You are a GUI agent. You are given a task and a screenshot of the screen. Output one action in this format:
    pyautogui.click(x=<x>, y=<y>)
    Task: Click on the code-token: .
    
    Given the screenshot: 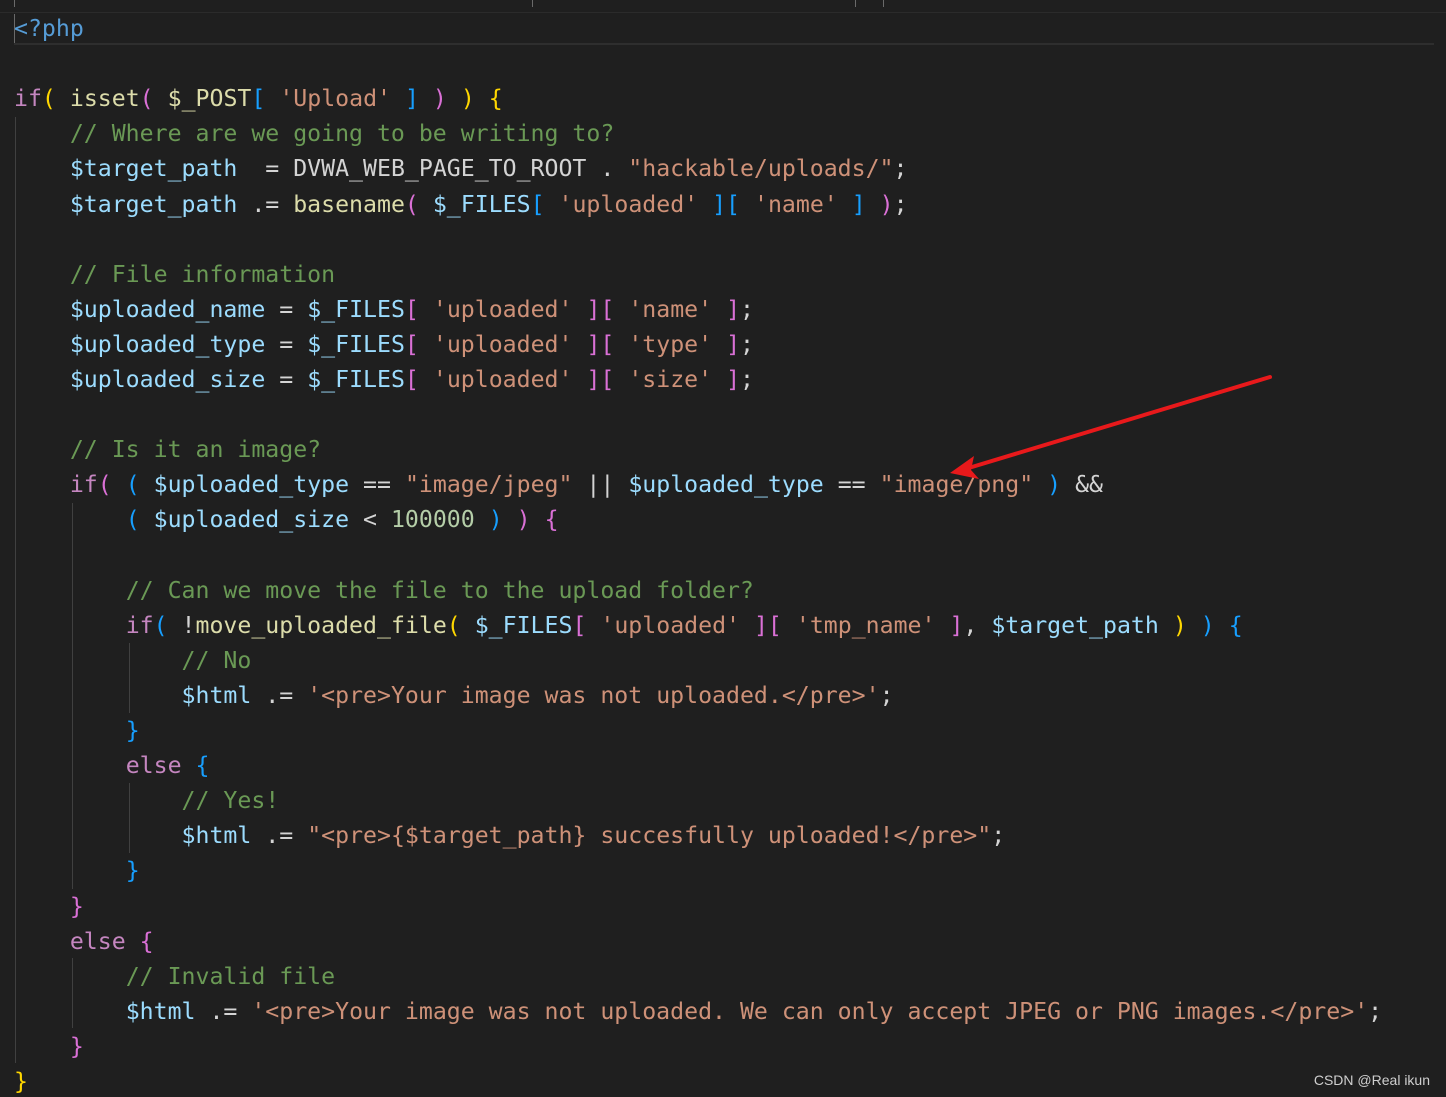 What is the action you would take?
    pyautogui.click(x=607, y=169)
    